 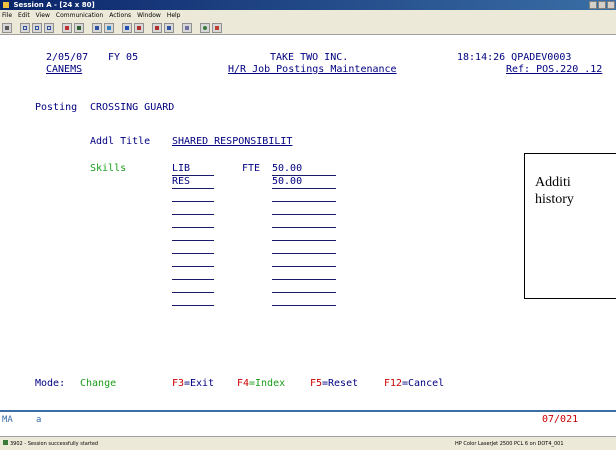 What do you see at coordinates (56, 107) in the screenshot?
I see `posting-label: Posting` at bounding box center [56, 107].